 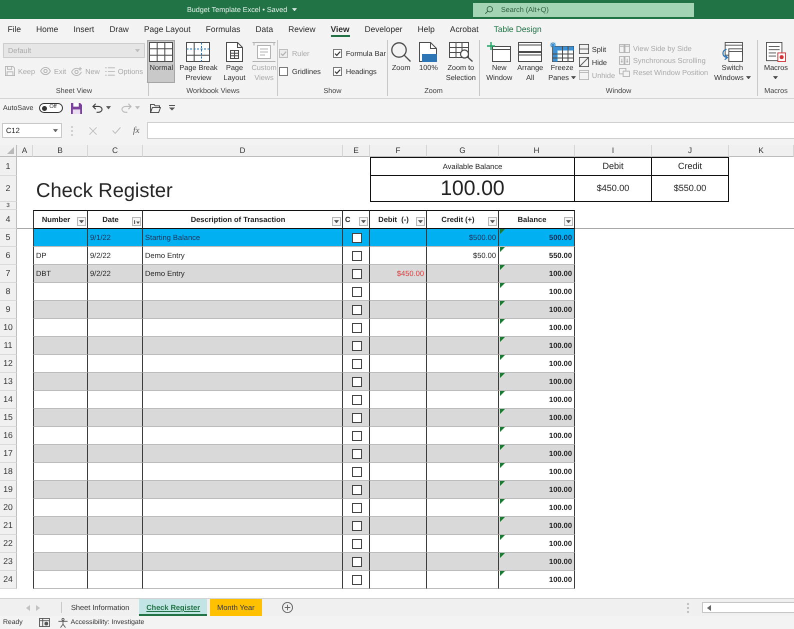 What do you see at coordinates (8, 400) in the screenshot?
I see `row-header: 14` at bounding box center [8, 400].